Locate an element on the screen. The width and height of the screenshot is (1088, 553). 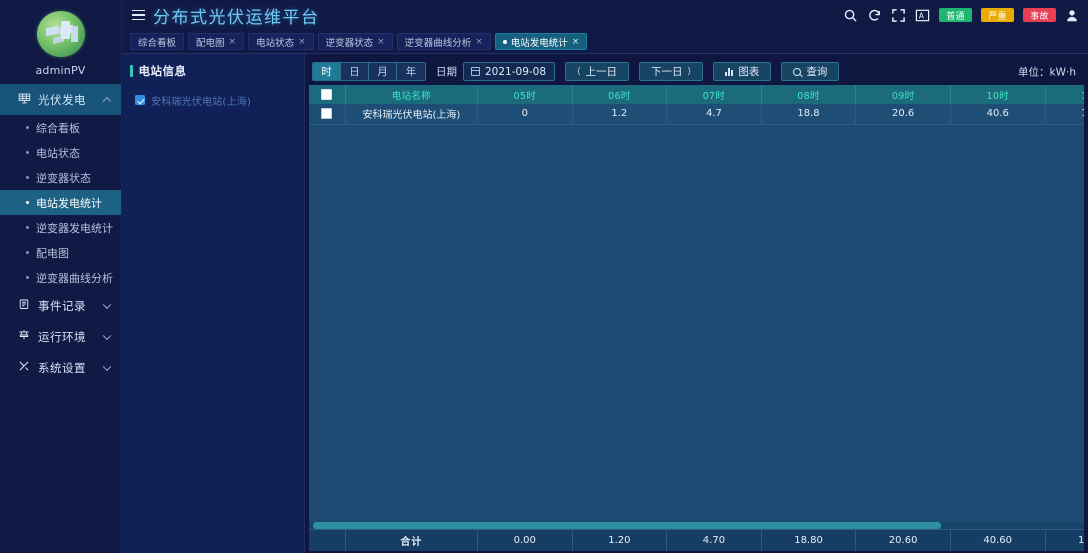
user-avatar-icon is located at coordinates (1072, 15).